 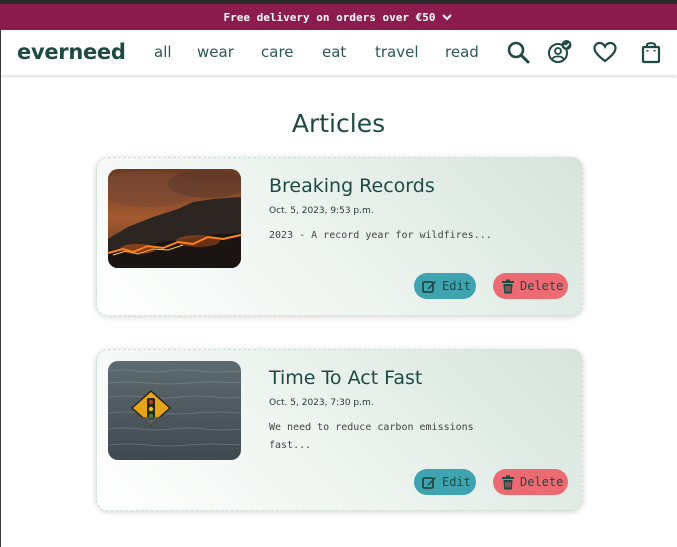 What do you see at coordinates (338, 123) in the screenshot?
I see `page-title: Articles` at bounding box center [338, 123].